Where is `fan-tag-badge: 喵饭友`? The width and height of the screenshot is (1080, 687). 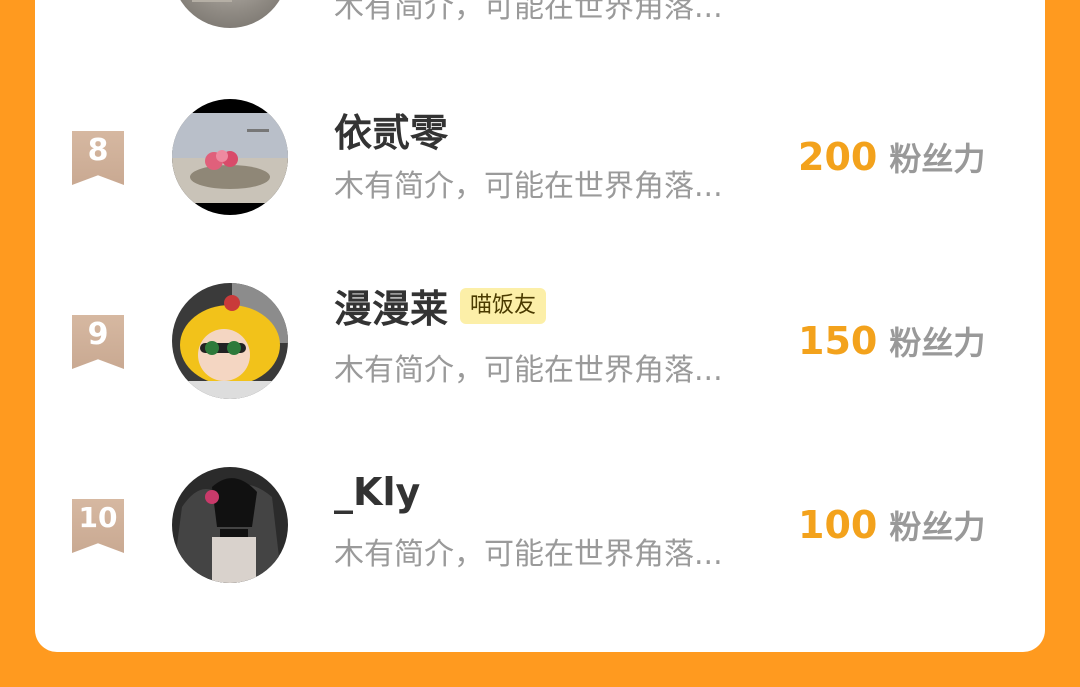 fan-tag-badge: 喵饭友 is located at coordinates (503, 305).